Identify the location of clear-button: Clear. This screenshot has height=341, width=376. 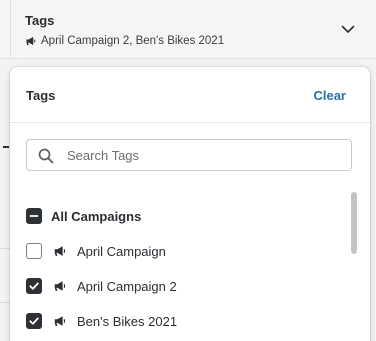
(329, 95).